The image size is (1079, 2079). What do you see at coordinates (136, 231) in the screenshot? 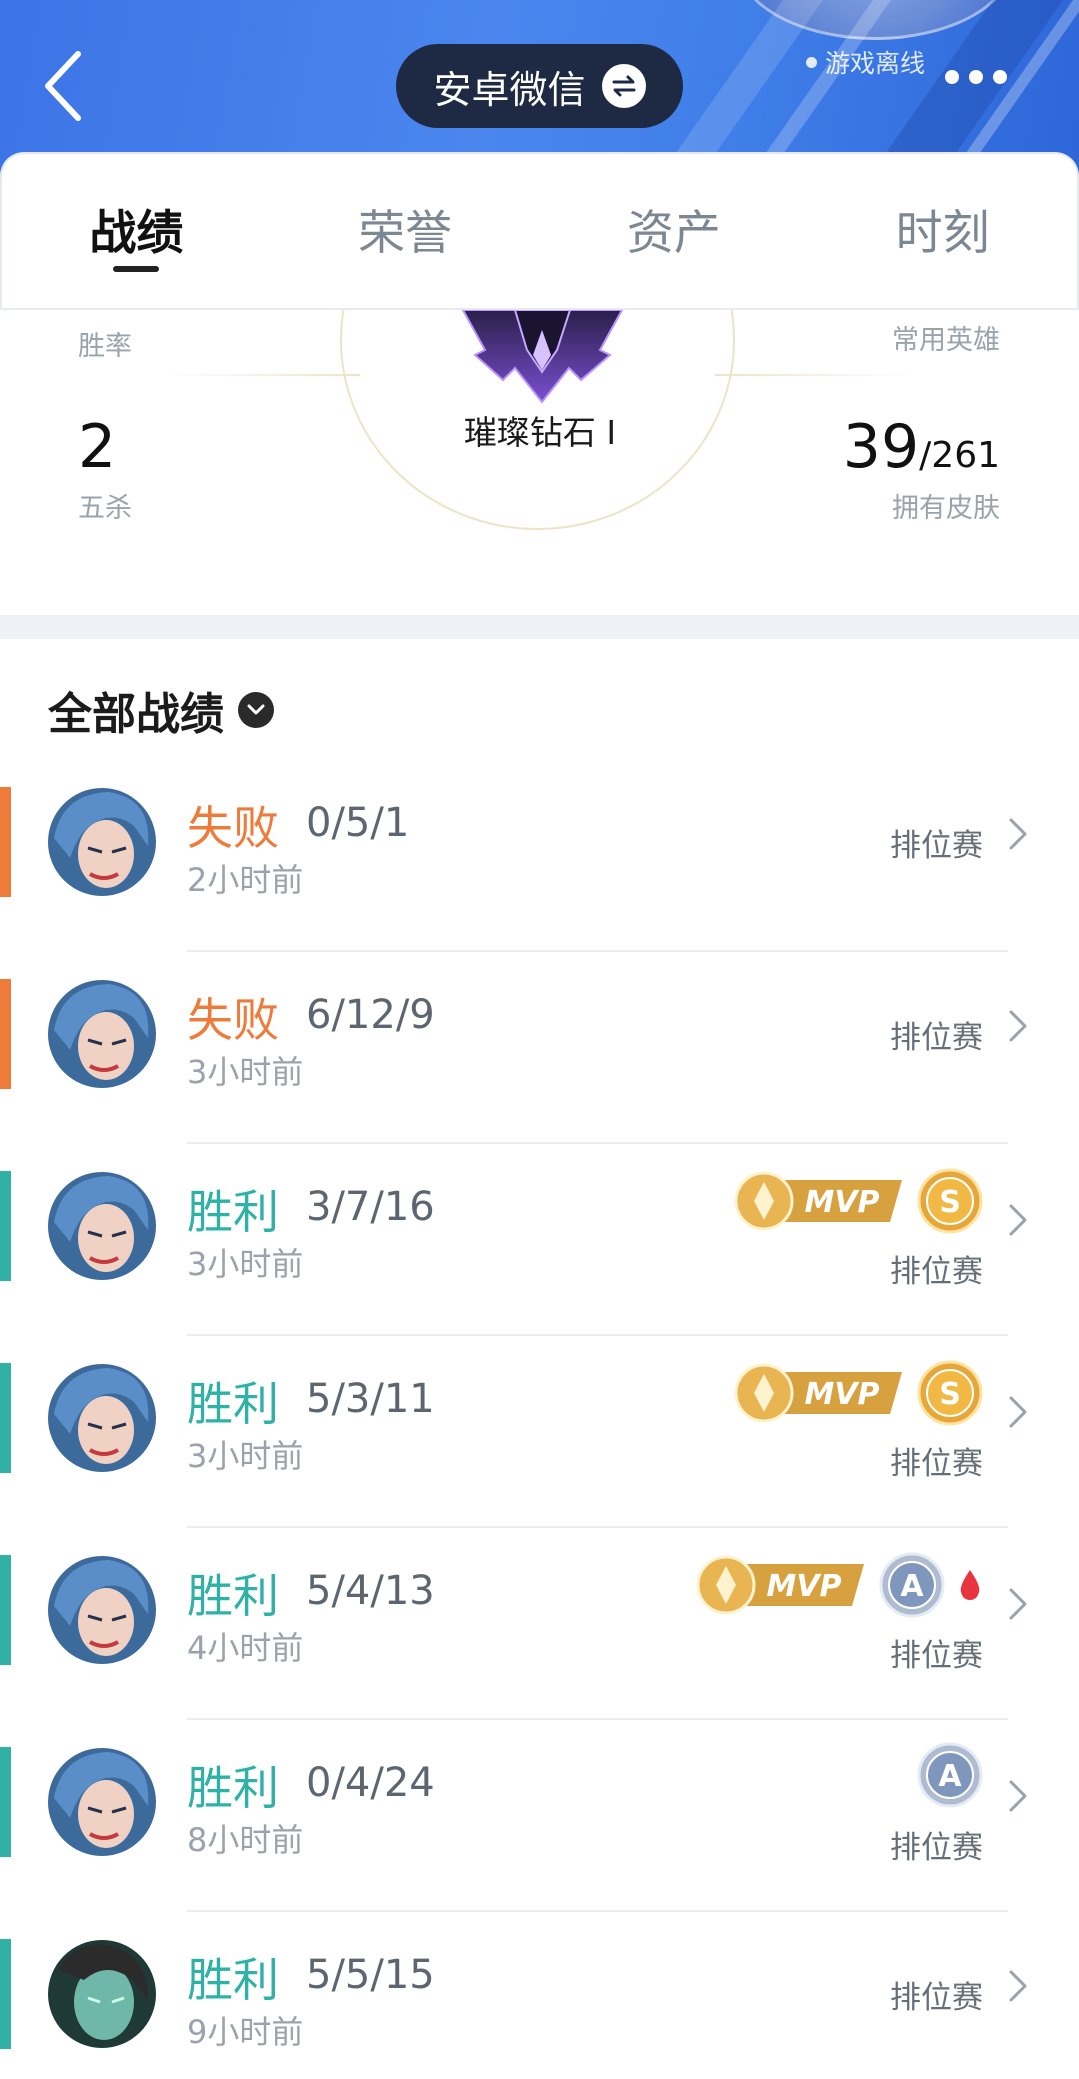
I see `tab-records: 战绩` at bounding box center [136, 231].